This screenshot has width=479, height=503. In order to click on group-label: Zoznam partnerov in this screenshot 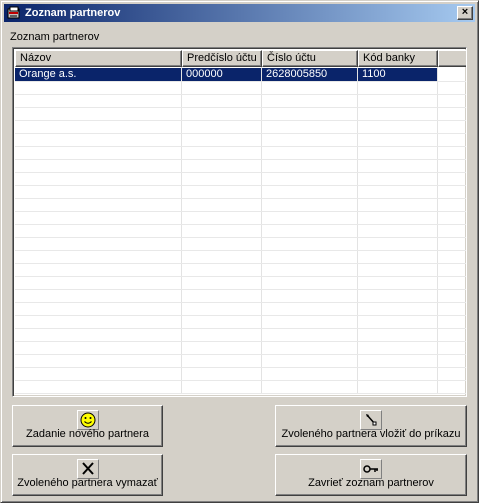, I will do `click(55, 37)`.